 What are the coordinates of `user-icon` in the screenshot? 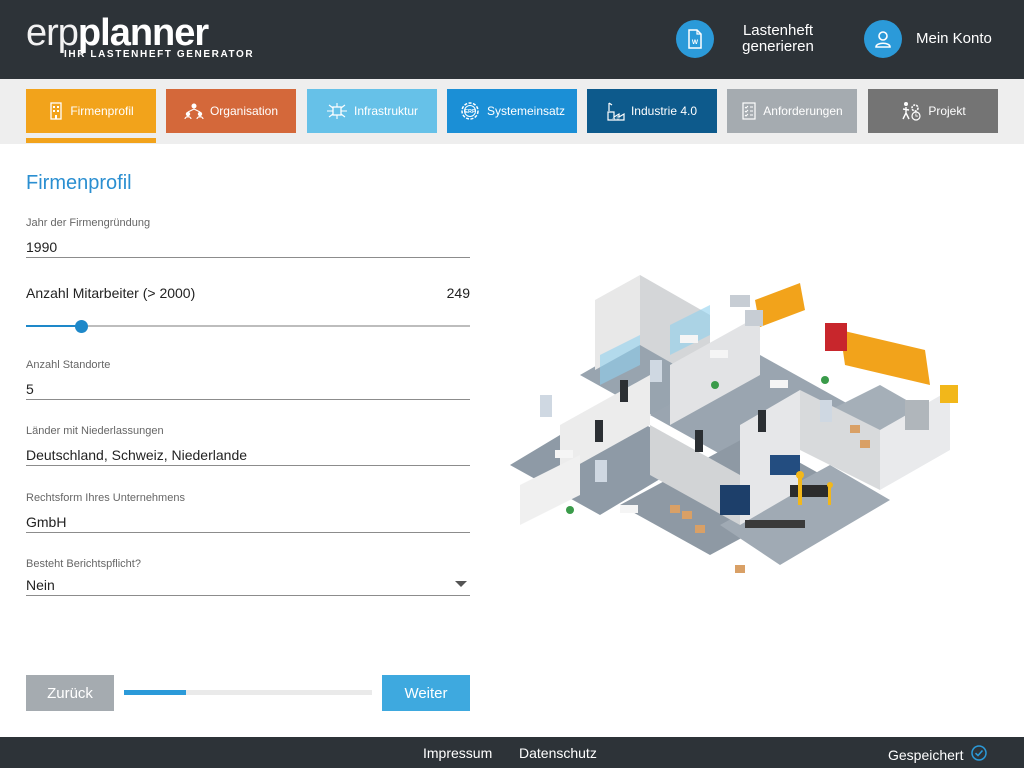 It's located at (883, 39).